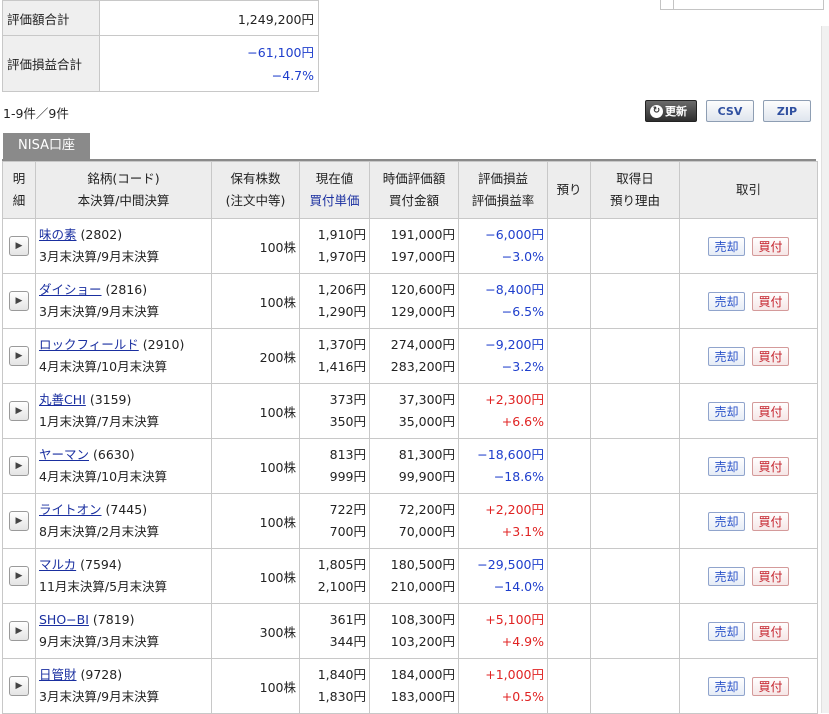  I want to click on stock-name-link: ダイショー, so click(70, 289).